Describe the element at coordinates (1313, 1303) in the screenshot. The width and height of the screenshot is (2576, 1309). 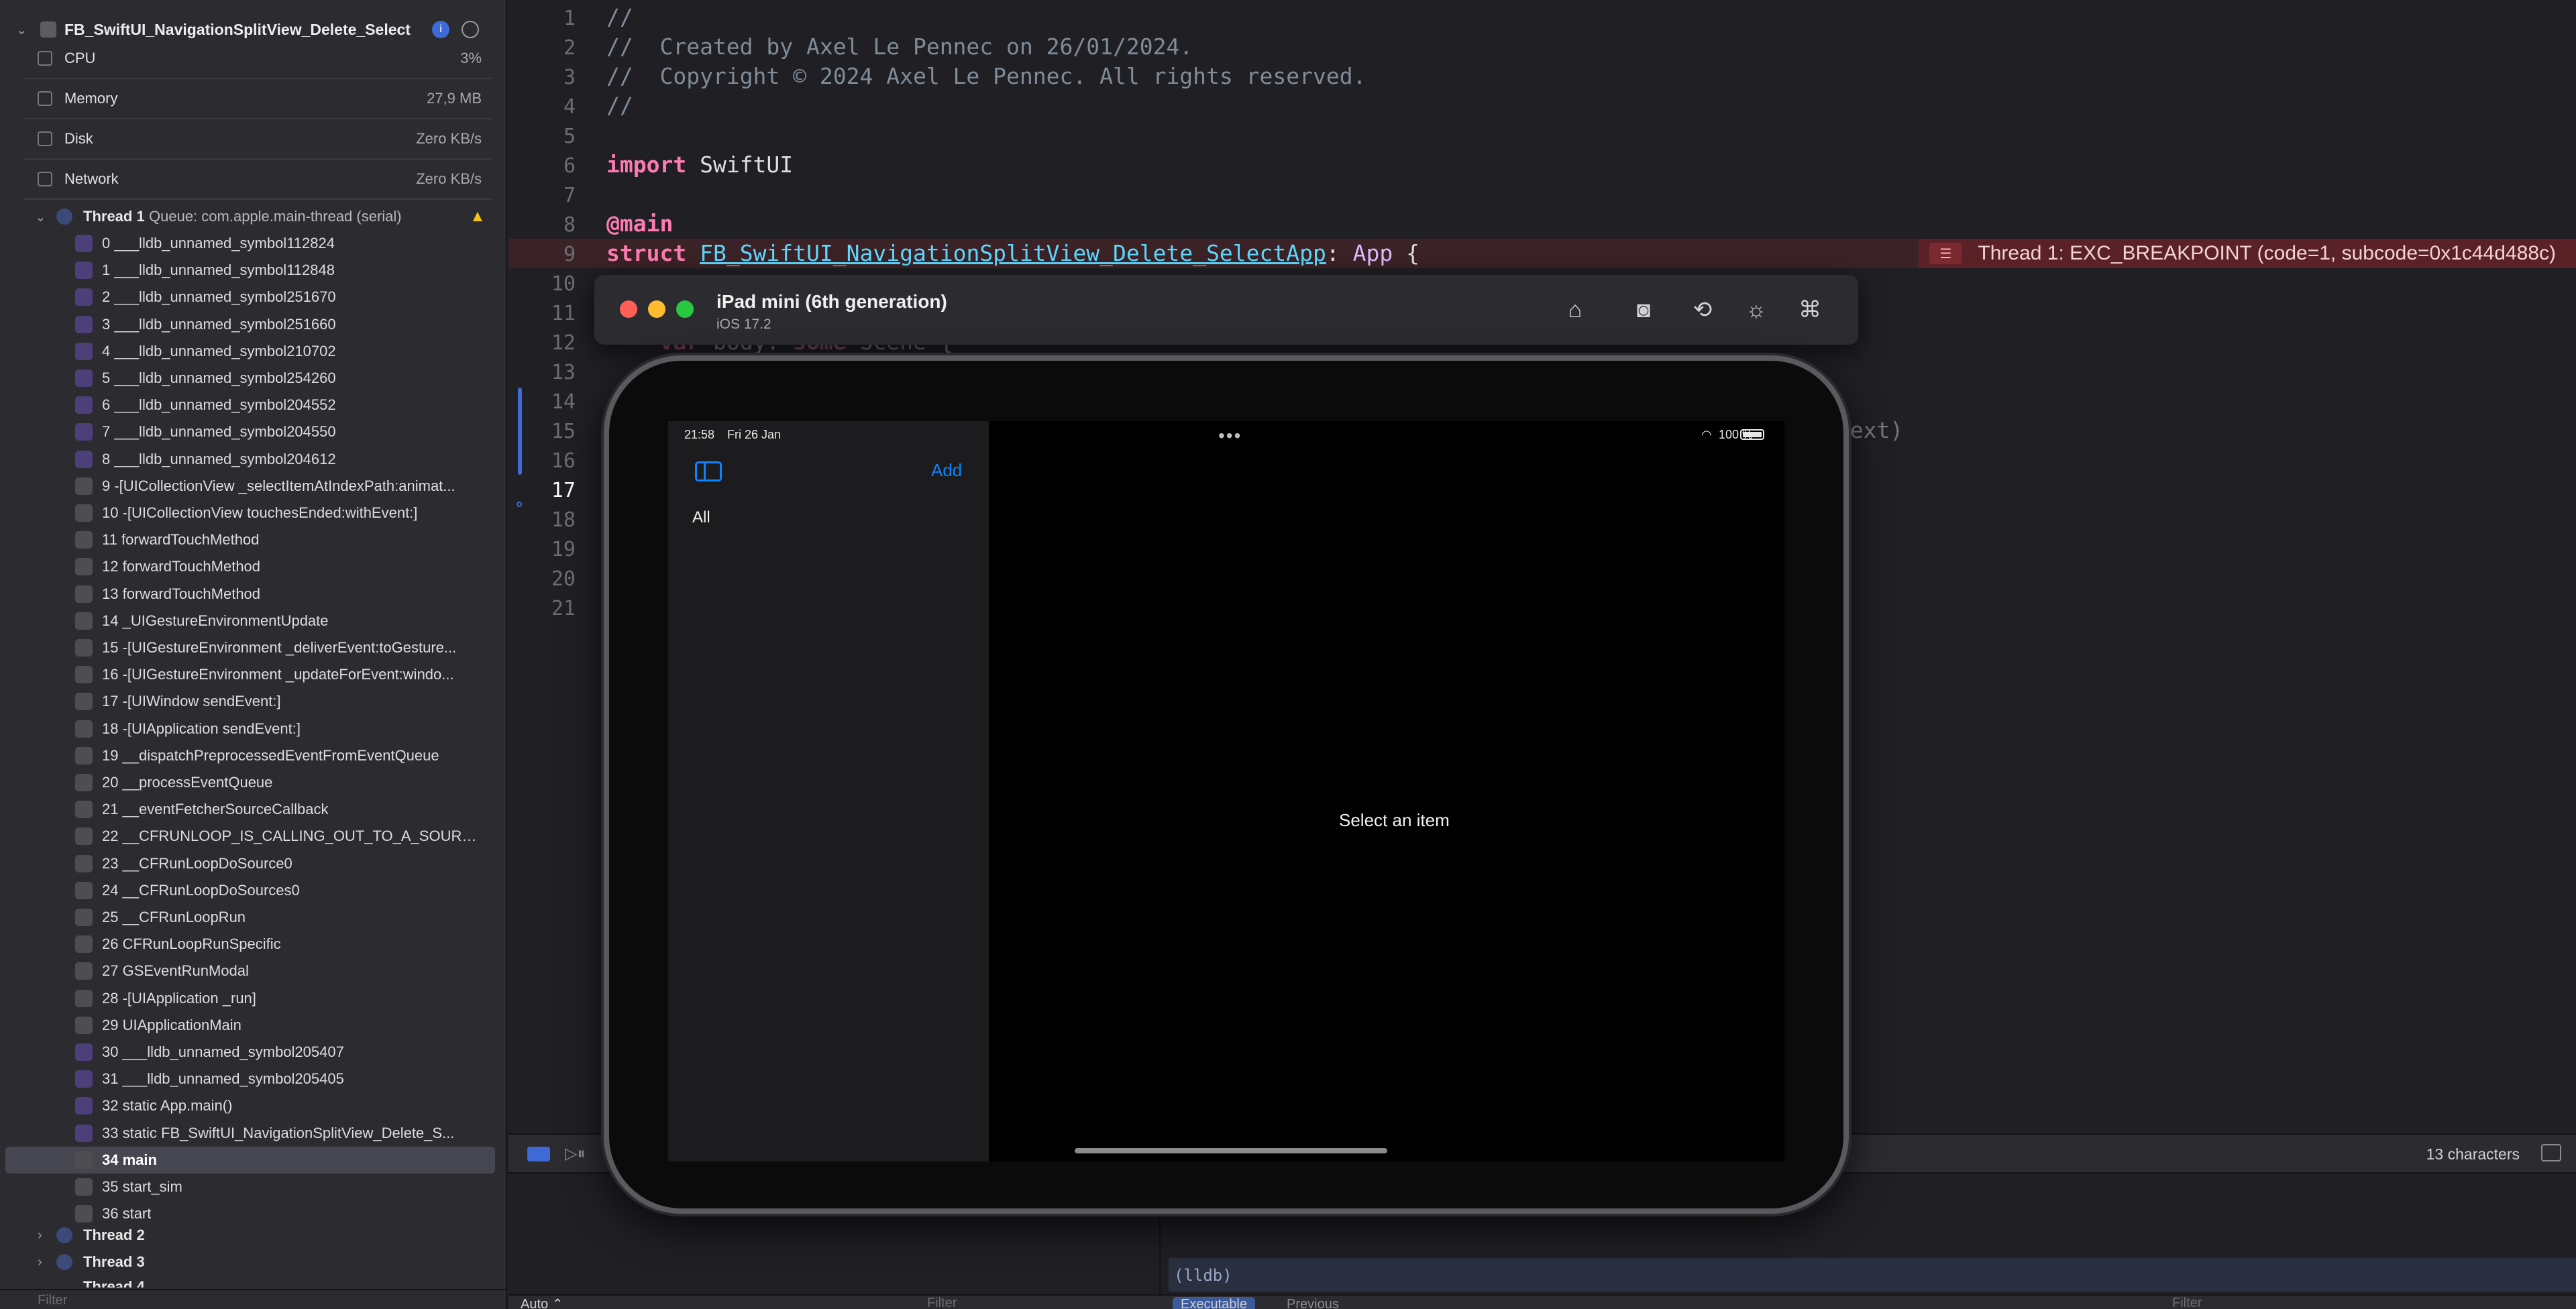
I see `tab-previous: Previous` at that location.